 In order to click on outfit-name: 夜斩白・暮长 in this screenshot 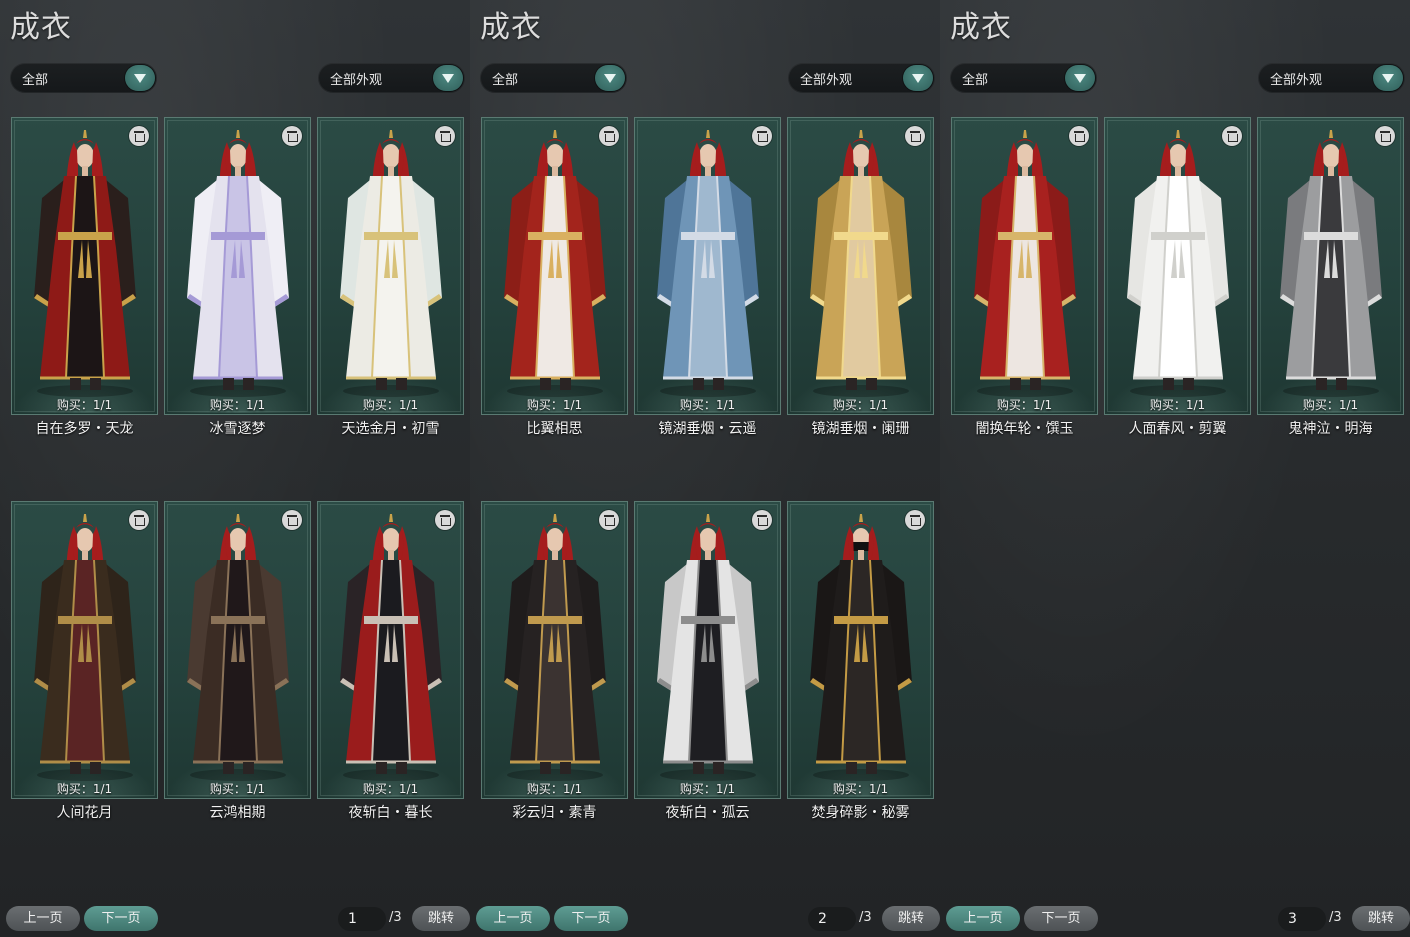, I will do `click(390, 813)`.